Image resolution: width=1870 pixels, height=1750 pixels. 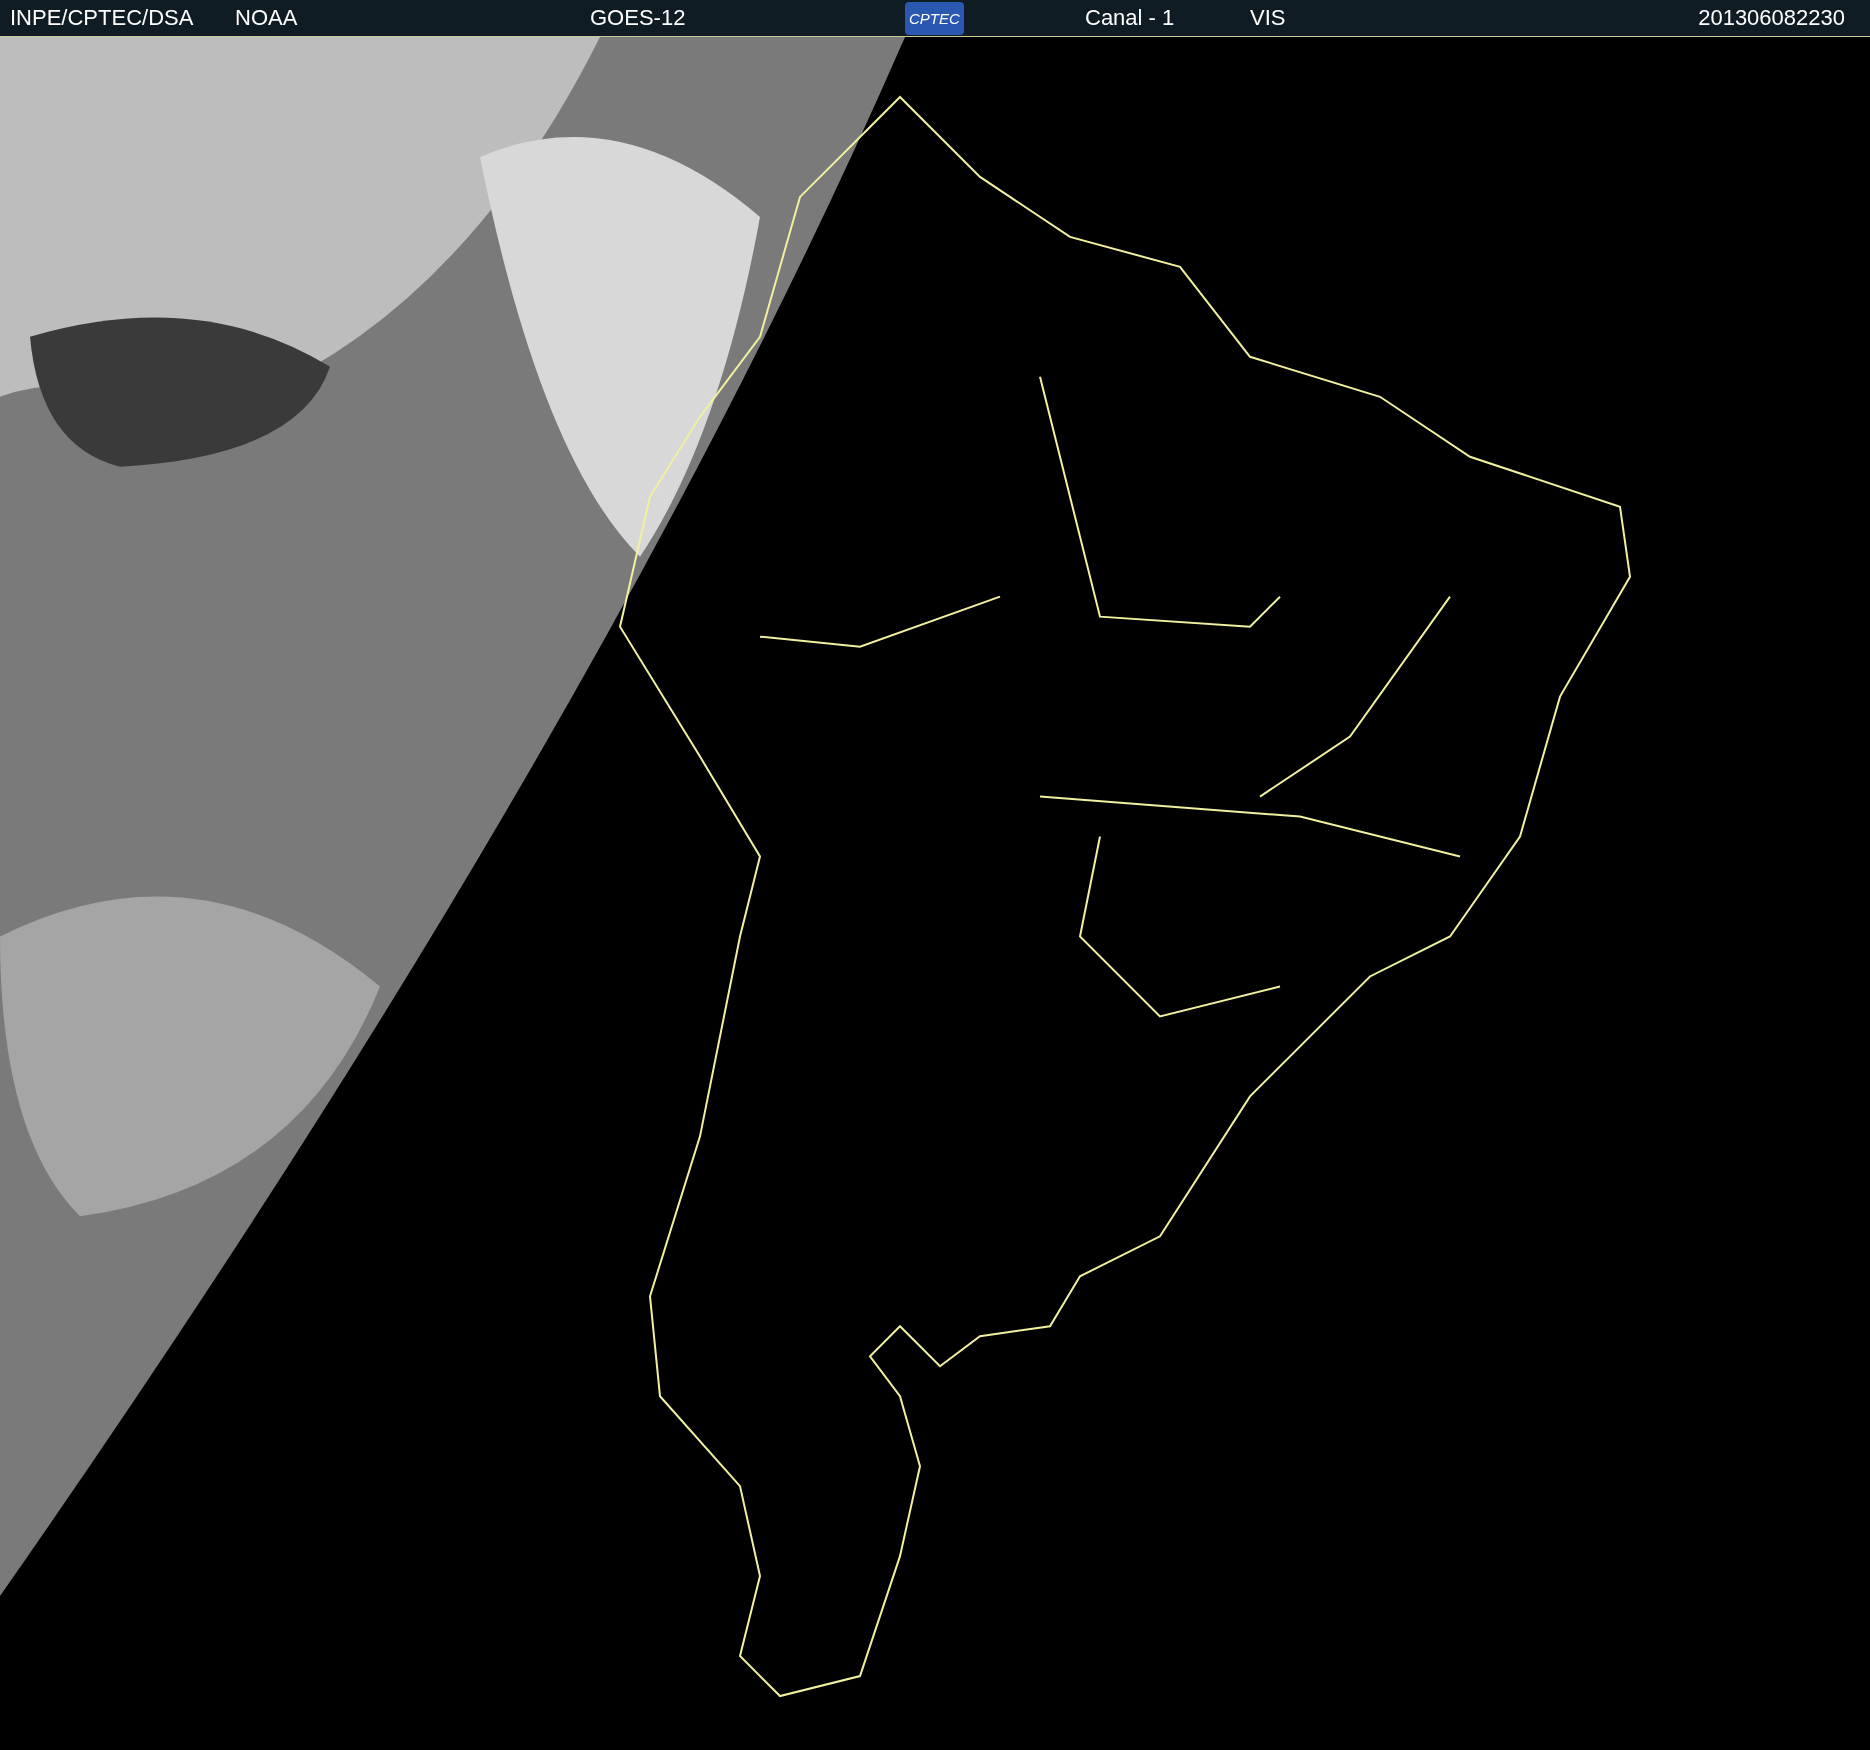 What do you see at coordinates (266, 18) in the screenshot?
I see `source-label: NOAA` at bounding box center [266, 18].